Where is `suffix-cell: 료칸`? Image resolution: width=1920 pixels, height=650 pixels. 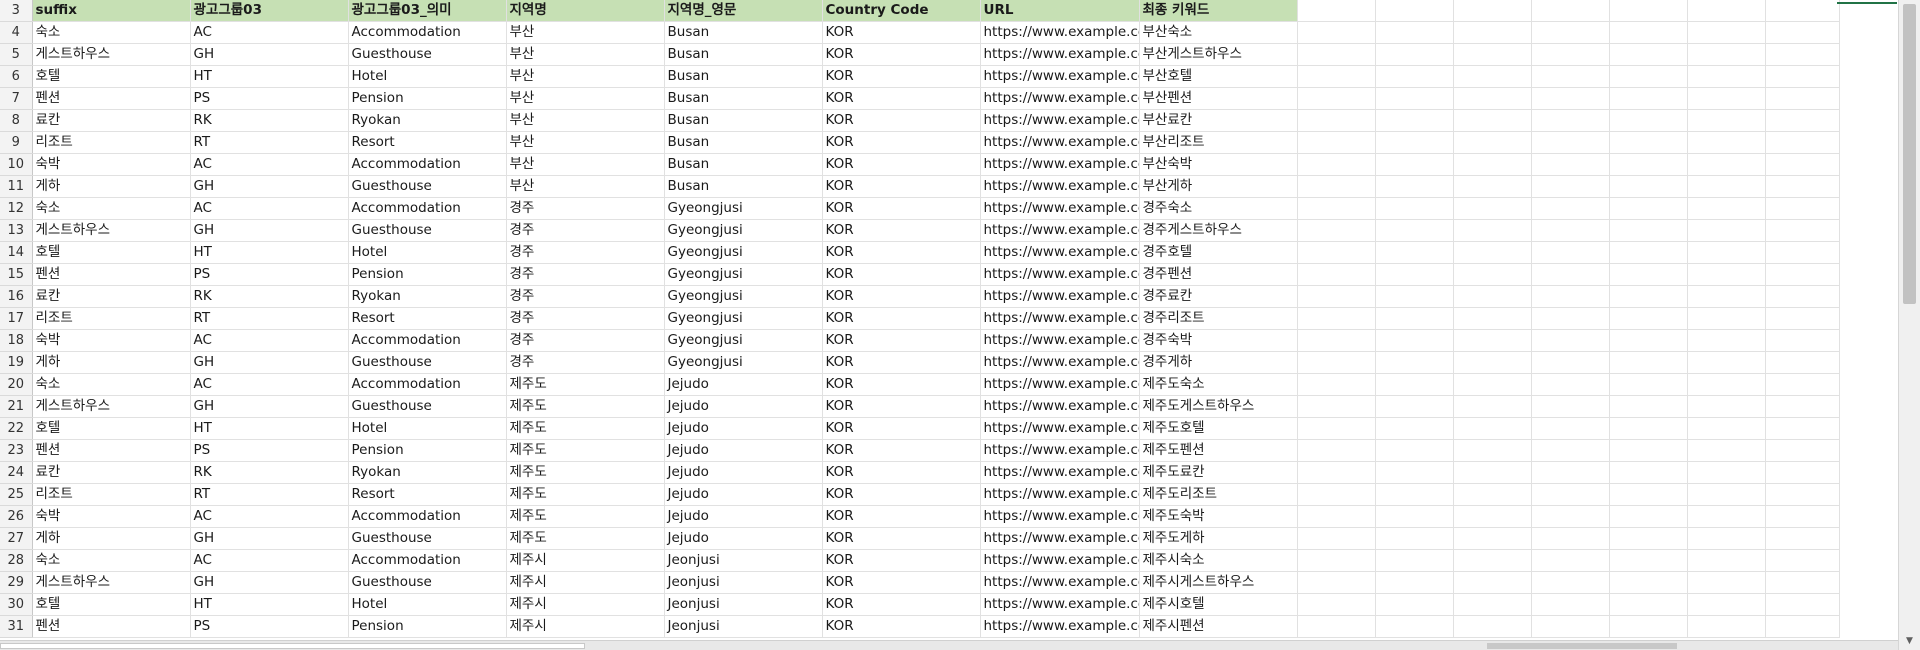 suffix-cell: 료칸 is located at coordinates (111, 472).